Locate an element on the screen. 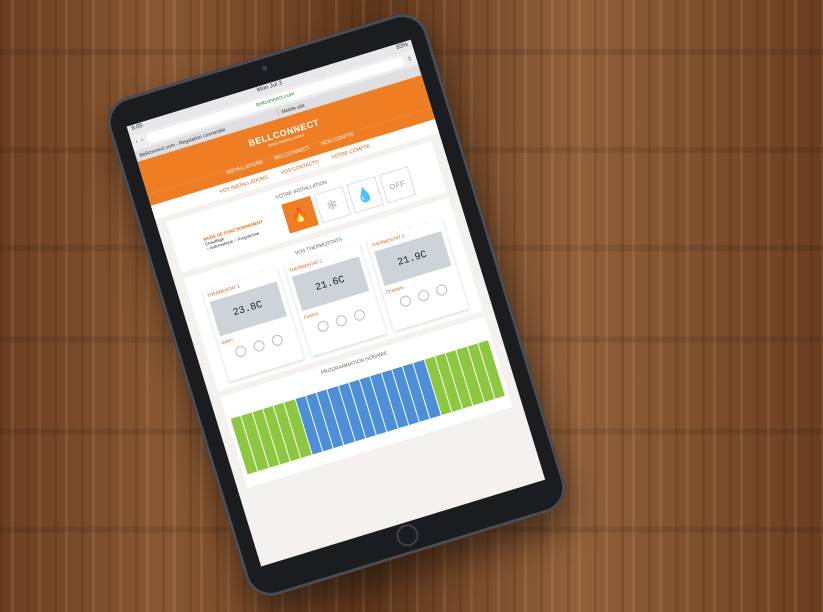  thermostat-card-1: THERMOSTAT 1 23.8C Salon is located at coordinates (252, 325).